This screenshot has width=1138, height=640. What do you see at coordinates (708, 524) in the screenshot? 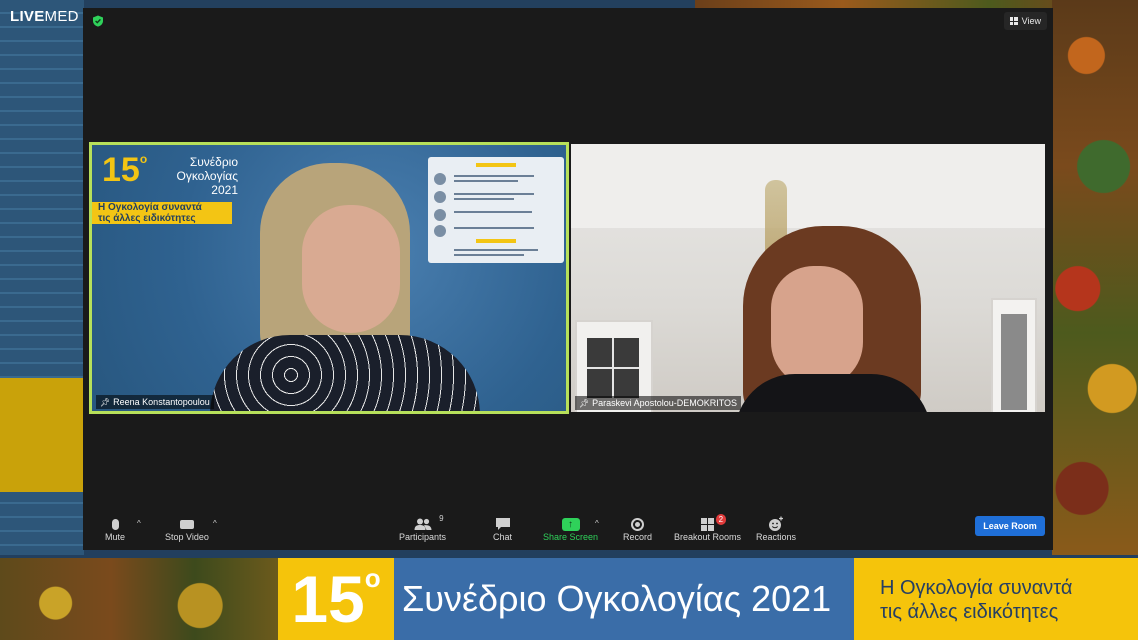
I see `breakout-rooms-icon` at bounding box center [708, 524].